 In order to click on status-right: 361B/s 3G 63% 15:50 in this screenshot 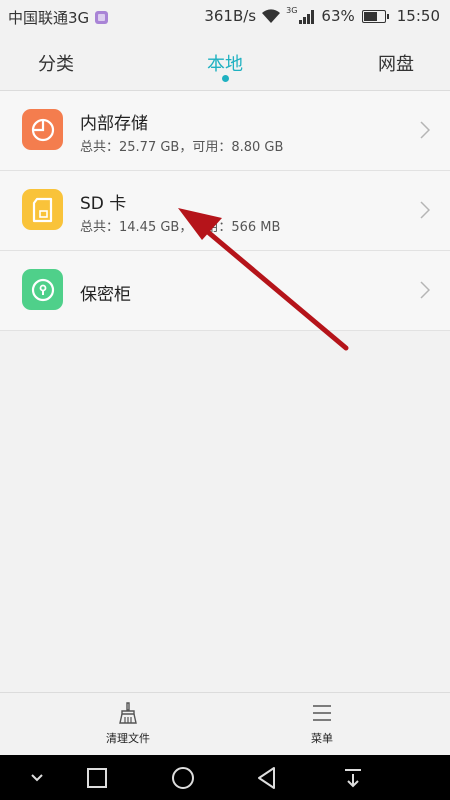, I will do `click(322, 15)`.